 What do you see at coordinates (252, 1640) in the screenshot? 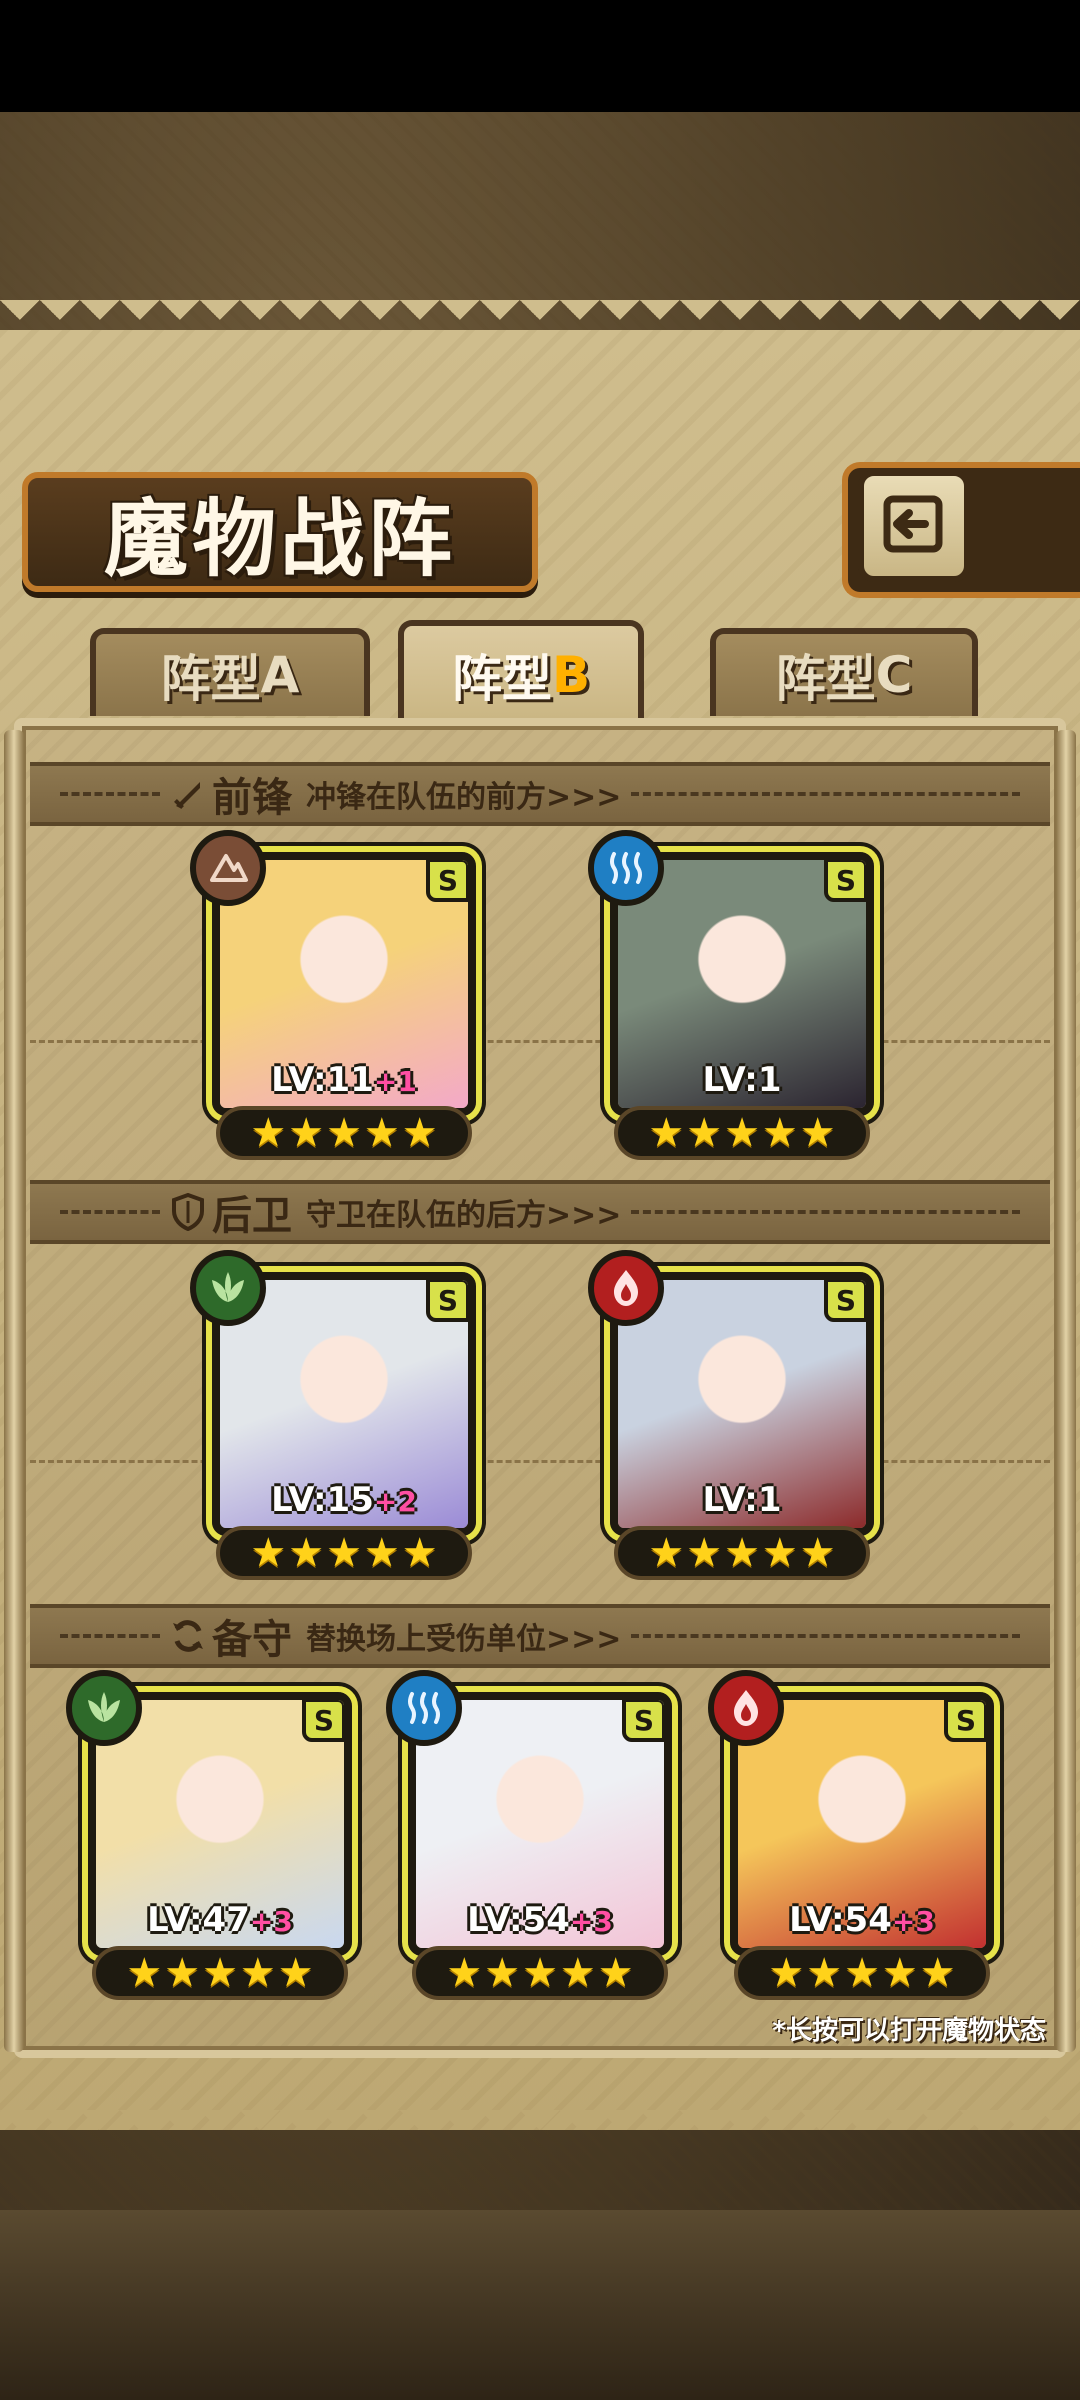
I see `section-title: 备守` at bounding box center [252, 1640].